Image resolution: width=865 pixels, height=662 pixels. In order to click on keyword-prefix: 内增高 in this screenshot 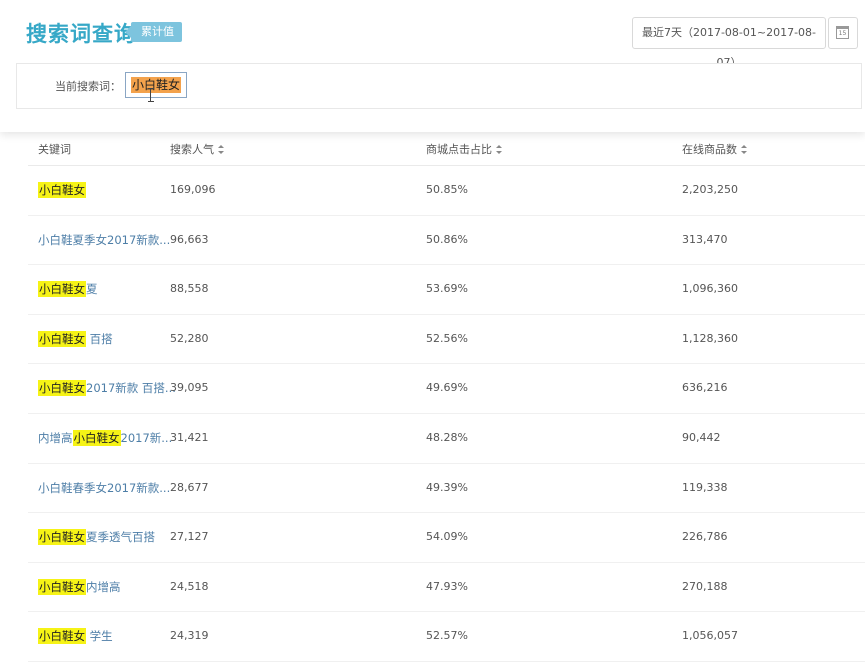, I will do `click(55, 437)`.